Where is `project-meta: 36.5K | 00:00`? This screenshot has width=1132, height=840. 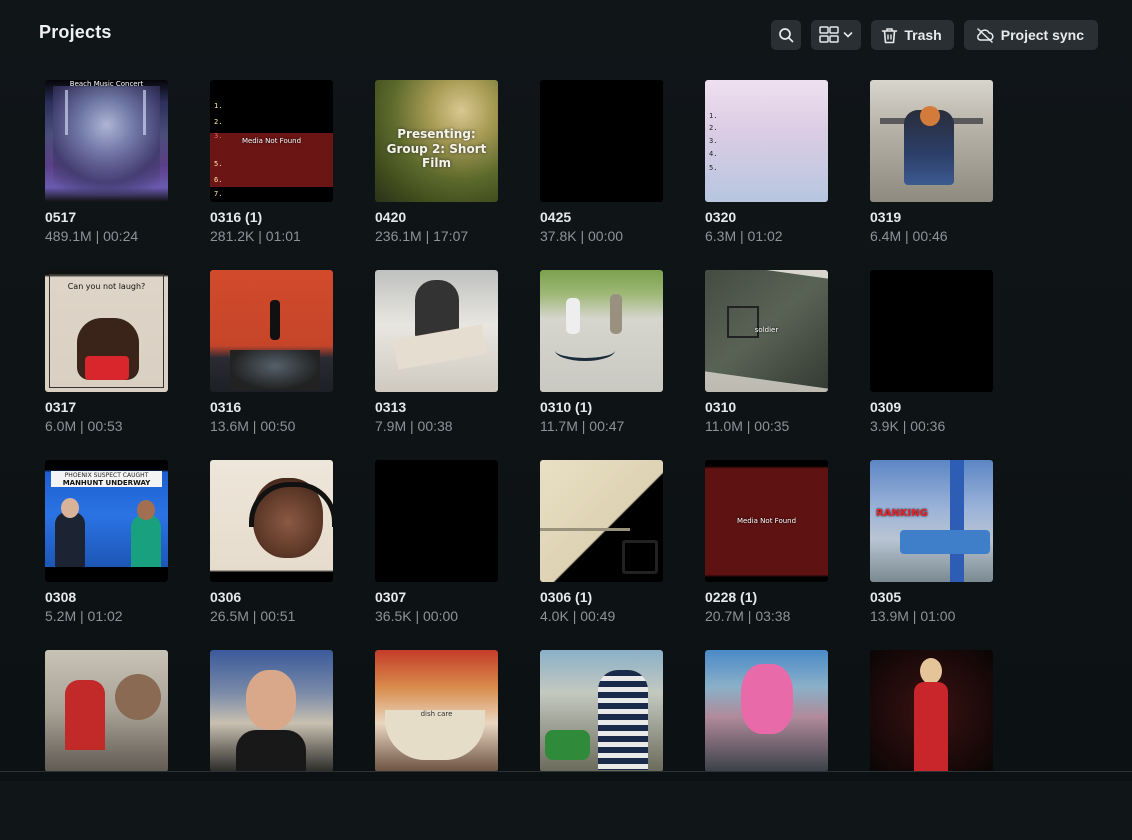
project-meta: 36.5K | 00:00 is located at coordinates (417, 616).